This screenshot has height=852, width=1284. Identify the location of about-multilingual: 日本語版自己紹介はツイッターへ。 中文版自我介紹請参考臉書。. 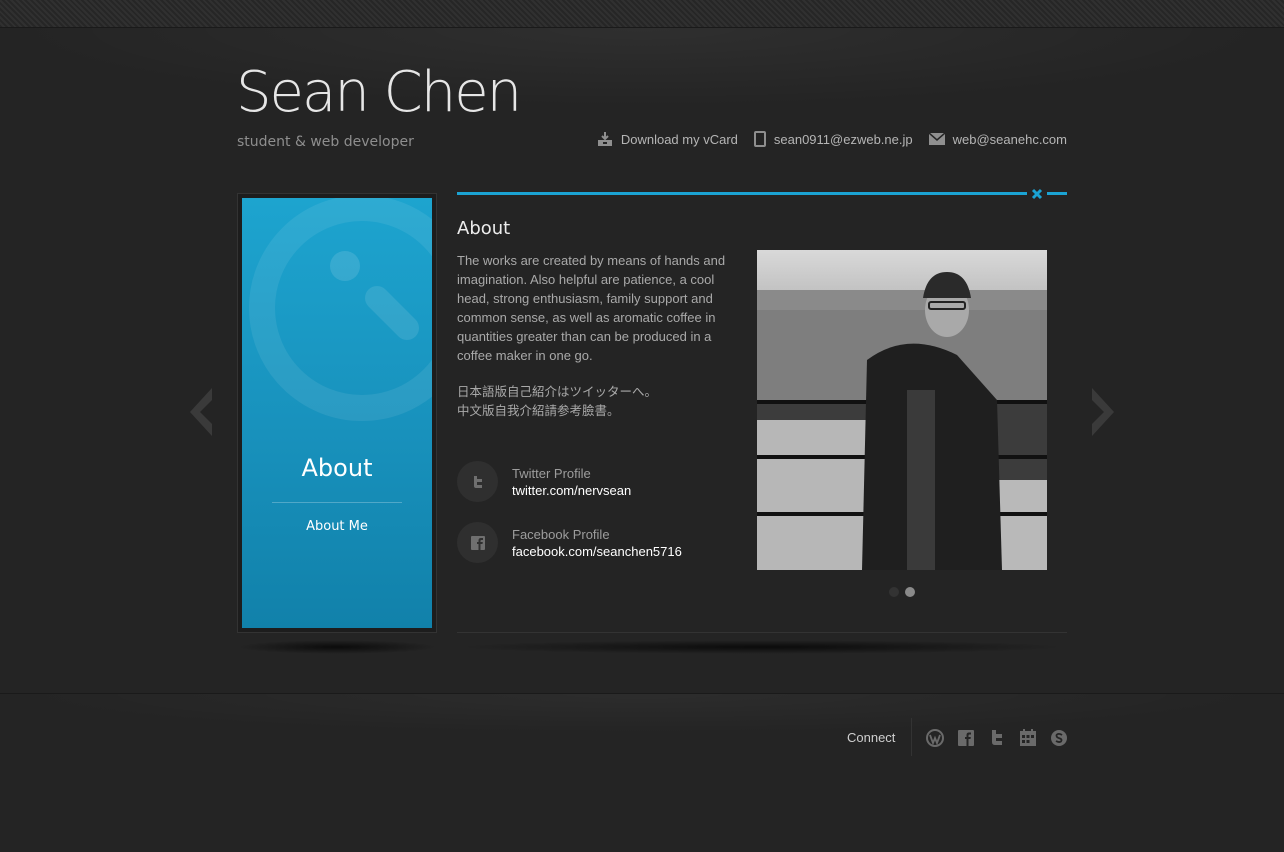
(557, 401).